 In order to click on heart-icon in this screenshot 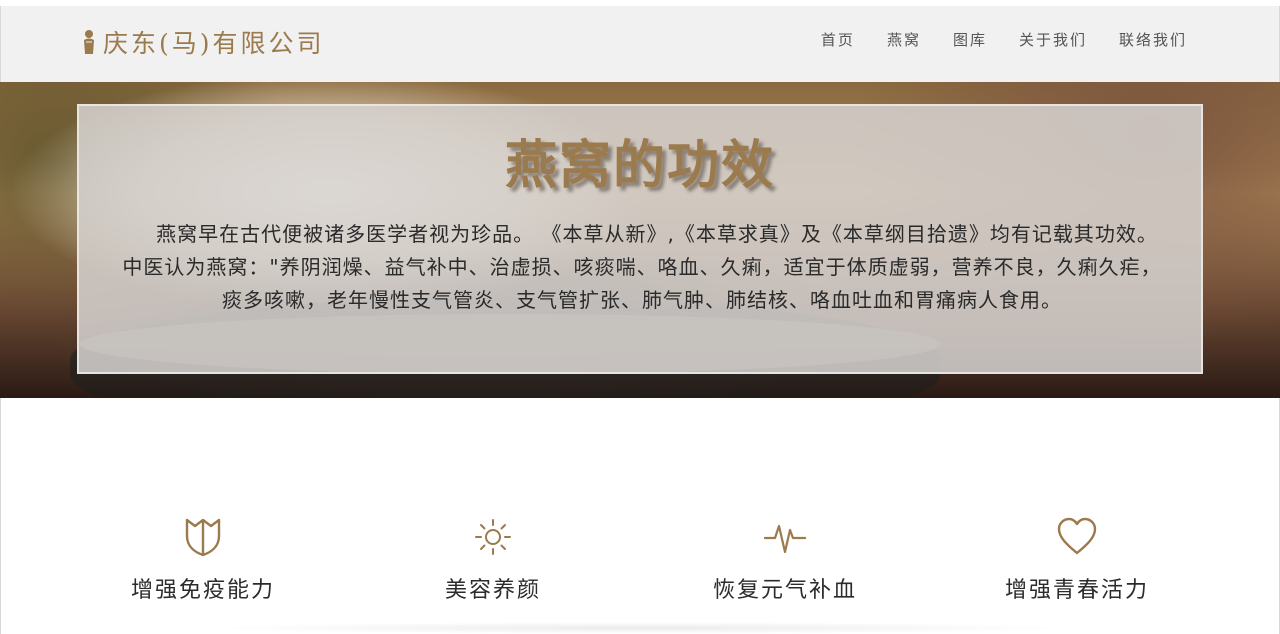, I will do `click(1077, 536)`.